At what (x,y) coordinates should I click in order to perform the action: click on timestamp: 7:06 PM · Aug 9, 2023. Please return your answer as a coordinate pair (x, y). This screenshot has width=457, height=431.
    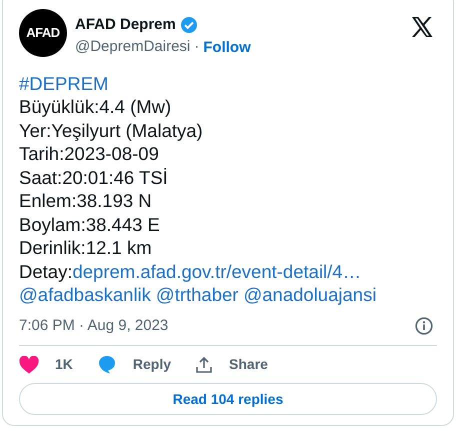
    Looking at the image, I should click on (93, 325).